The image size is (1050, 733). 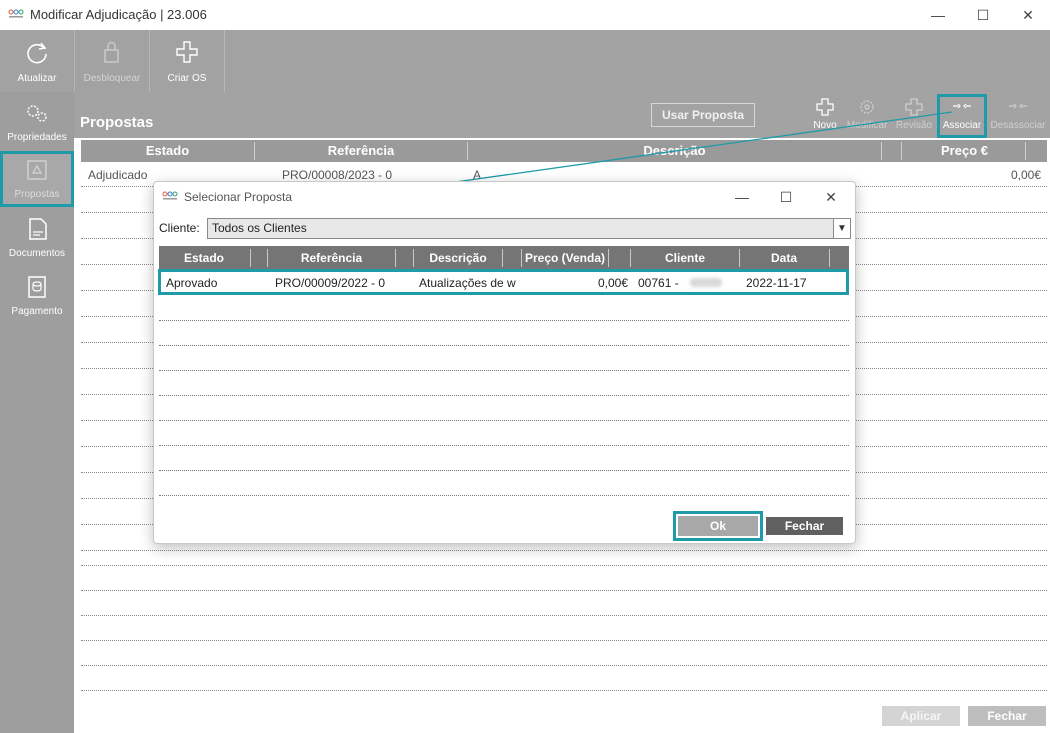 What do you see at coordinates (962, 106) in the screenshot?
I see `link-icon` at bounding box center [962, 106].